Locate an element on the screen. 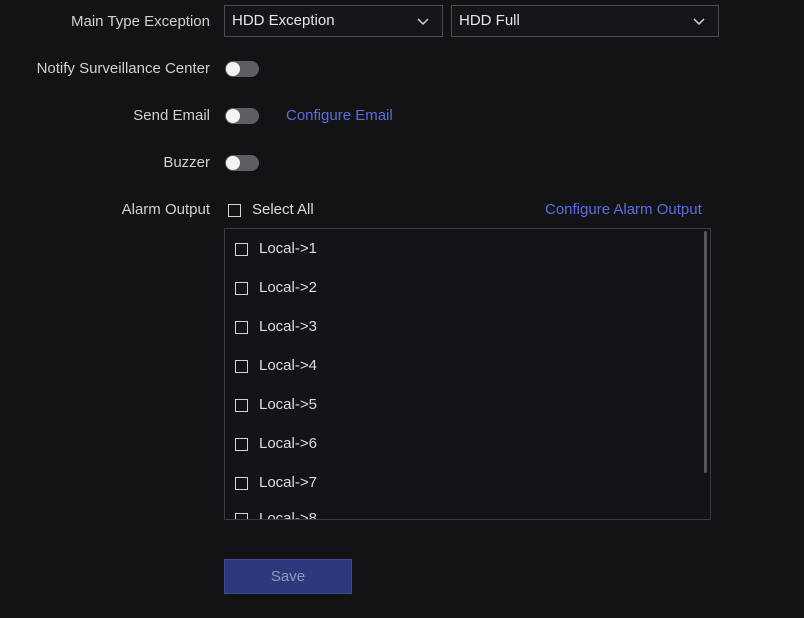  main-type-select: HDD Exception is located at coordinates (333, 21).